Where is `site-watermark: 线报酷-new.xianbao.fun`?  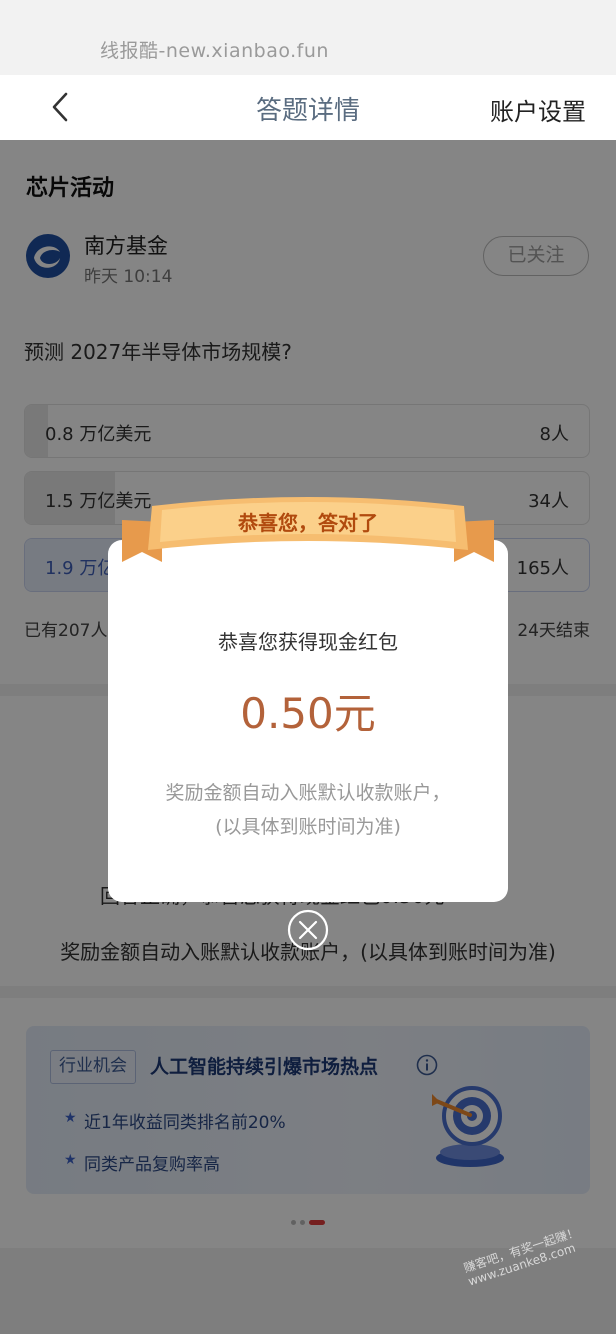
site-watermark: 线报酷-new.xianbao.fun is located at coordinates (214, 51).